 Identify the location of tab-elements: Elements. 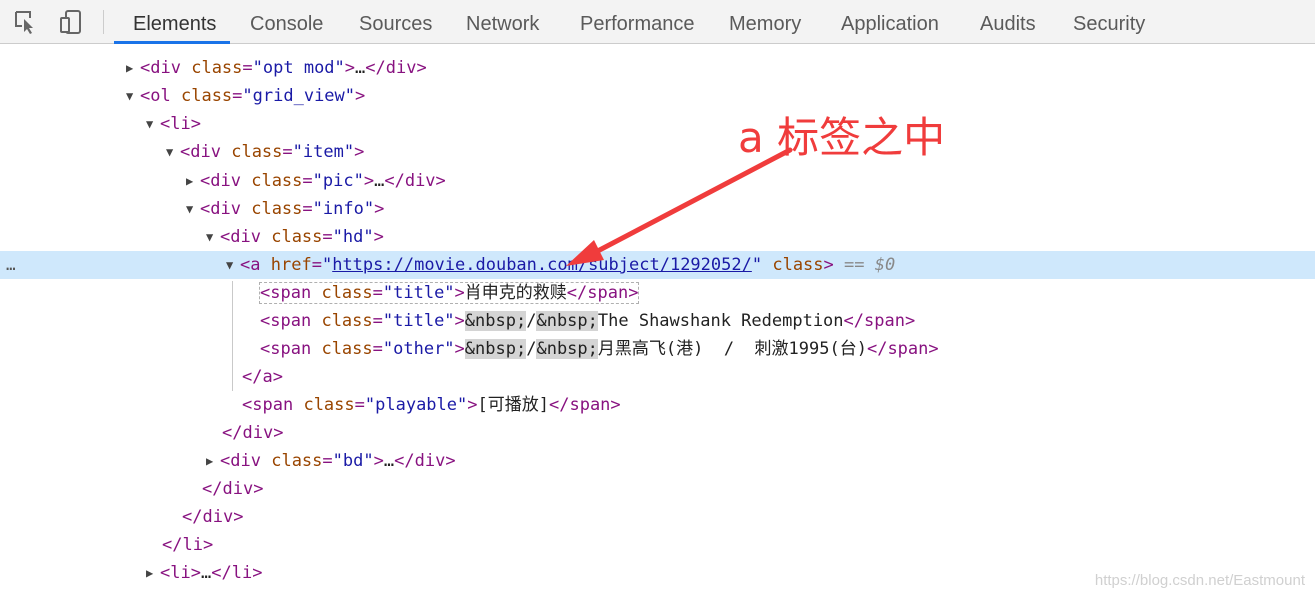
(174, 22).